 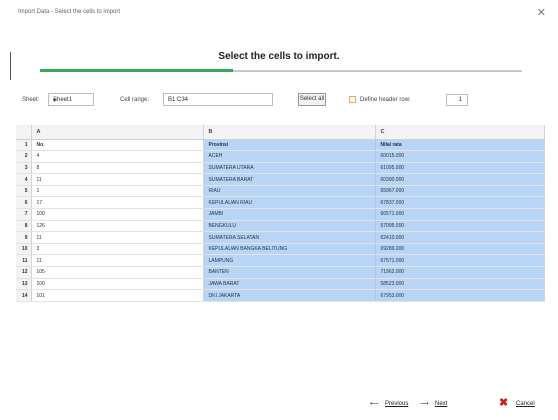 I want to click on row-number: 3, so click(x=24, y=168).